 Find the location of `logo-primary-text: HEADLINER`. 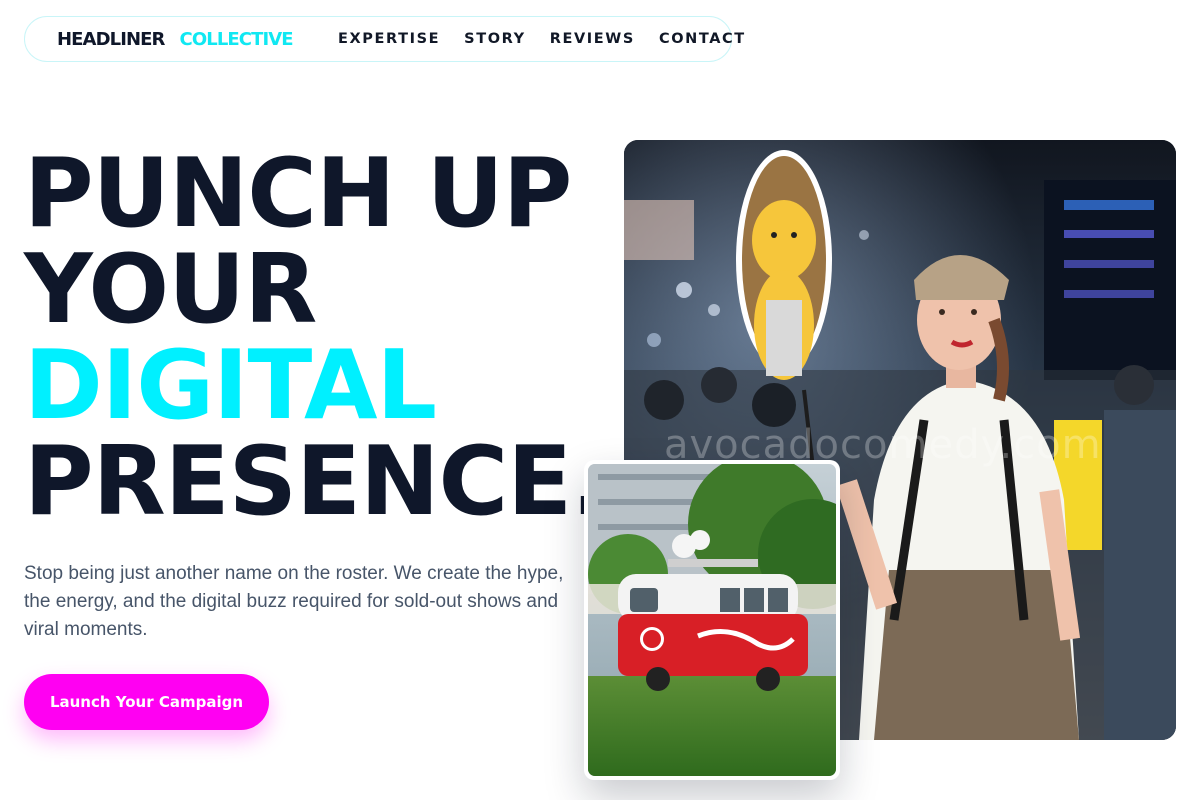

logo-primary-text: HEADLINER is located at coordinates (111, 39).